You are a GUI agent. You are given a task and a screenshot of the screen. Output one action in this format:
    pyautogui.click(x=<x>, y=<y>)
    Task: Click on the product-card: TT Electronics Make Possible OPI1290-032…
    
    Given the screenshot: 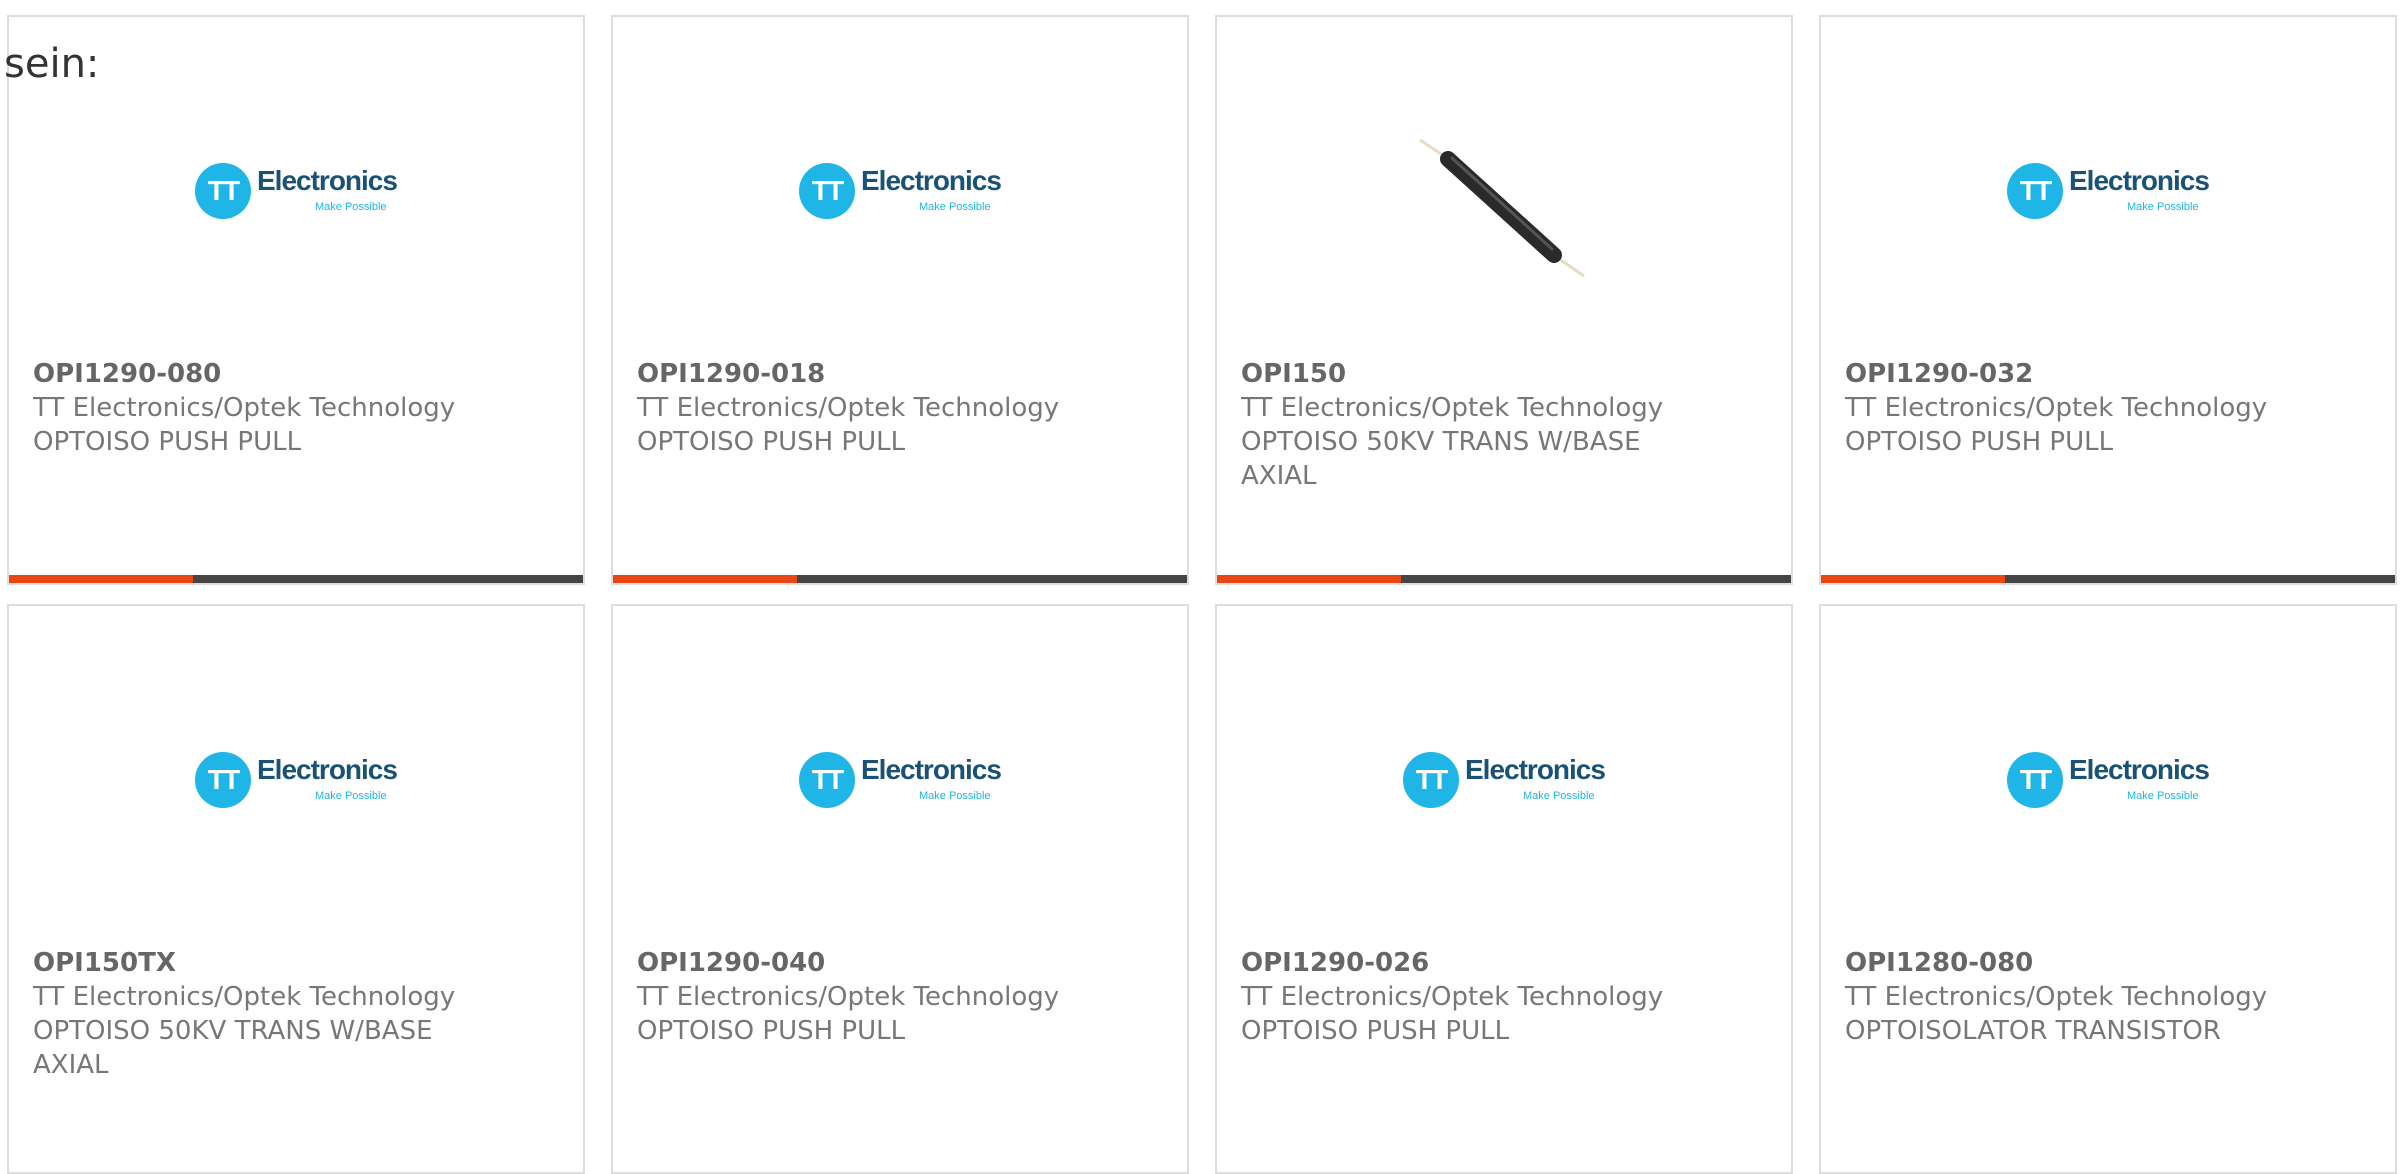 What is the action you would take?
    pyautogui.click(x=2108, y=300)
    